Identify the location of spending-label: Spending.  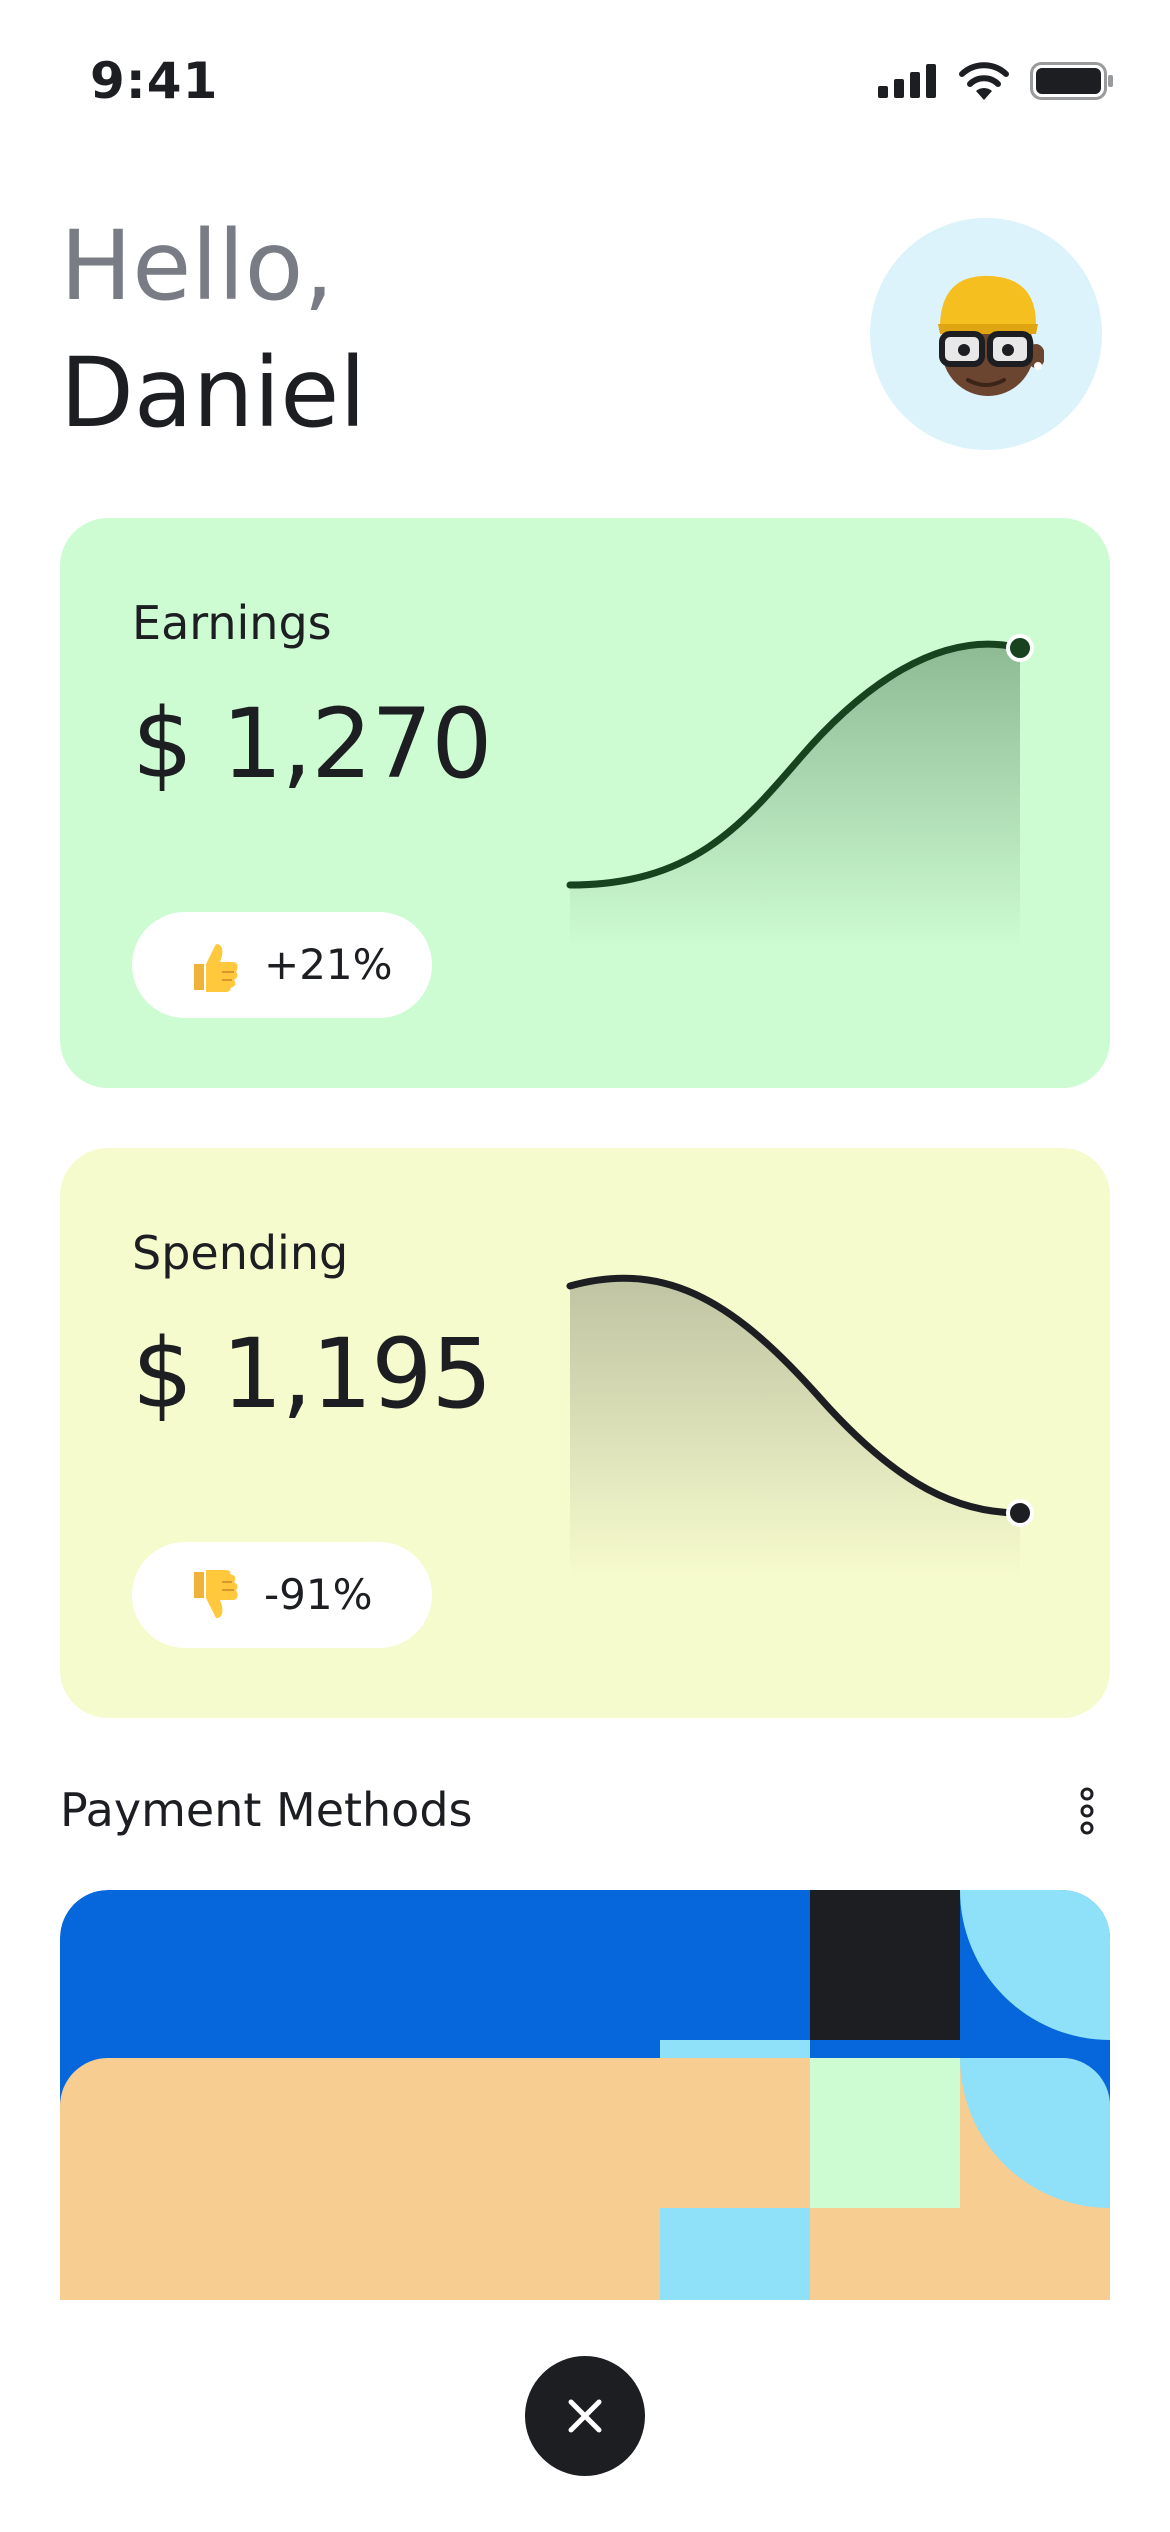
(240, 1253).